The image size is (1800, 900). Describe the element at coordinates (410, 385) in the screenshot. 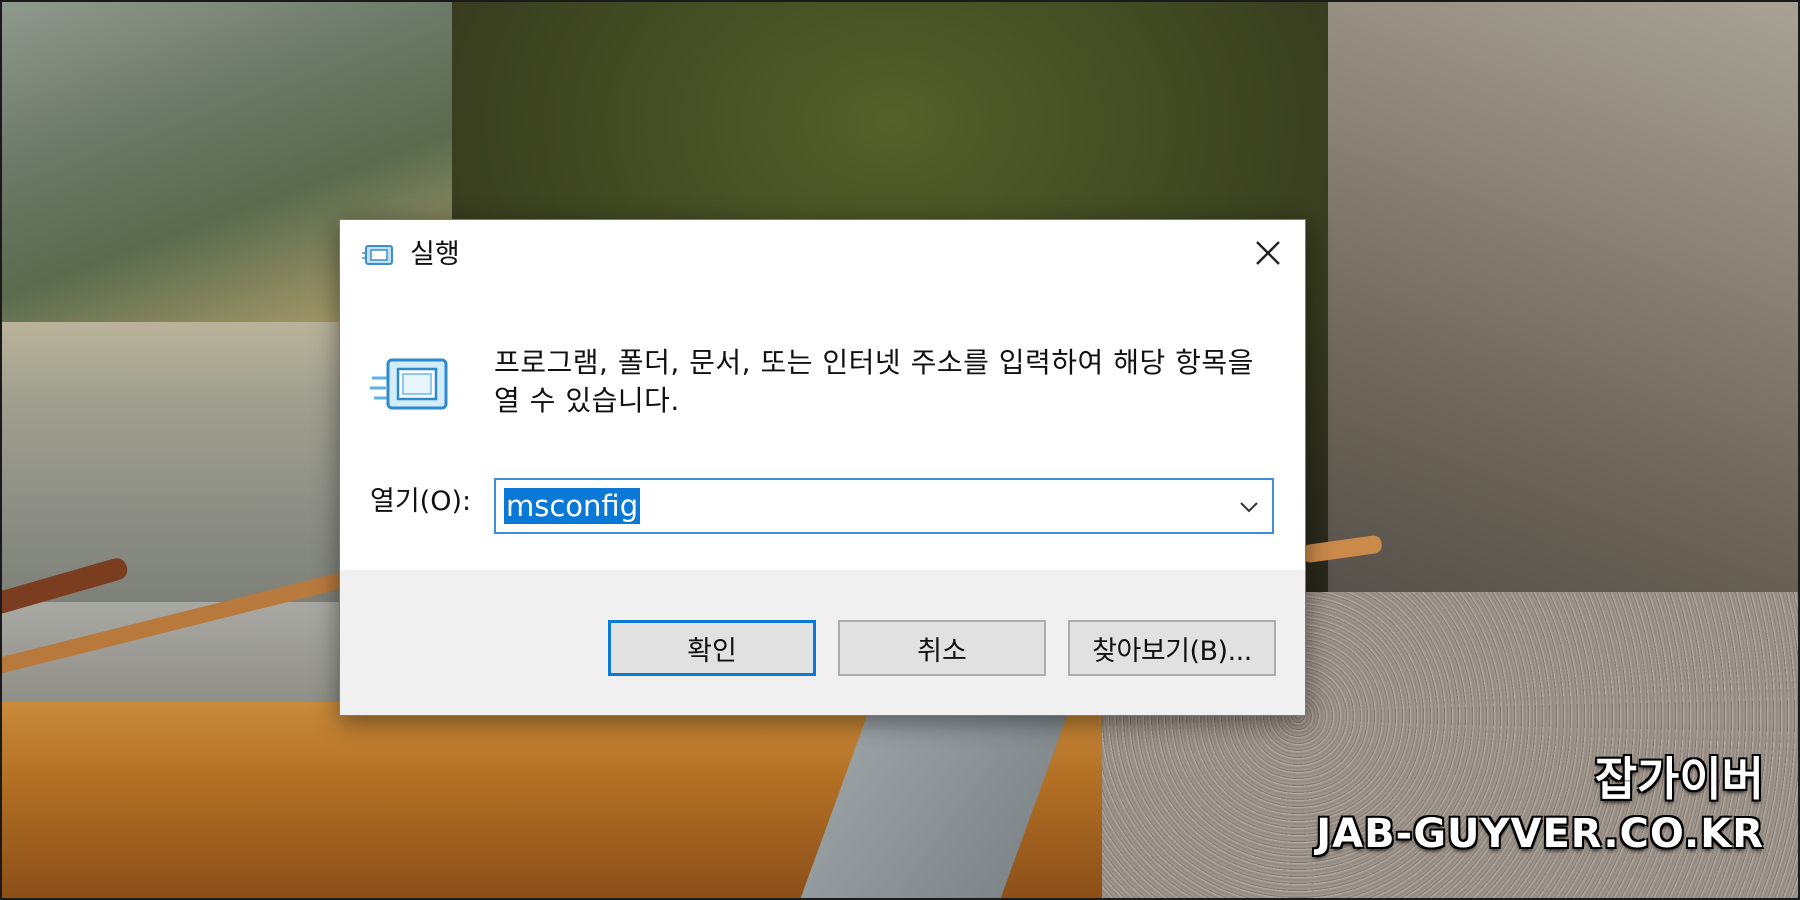

I see `run-program-icon` at that location.